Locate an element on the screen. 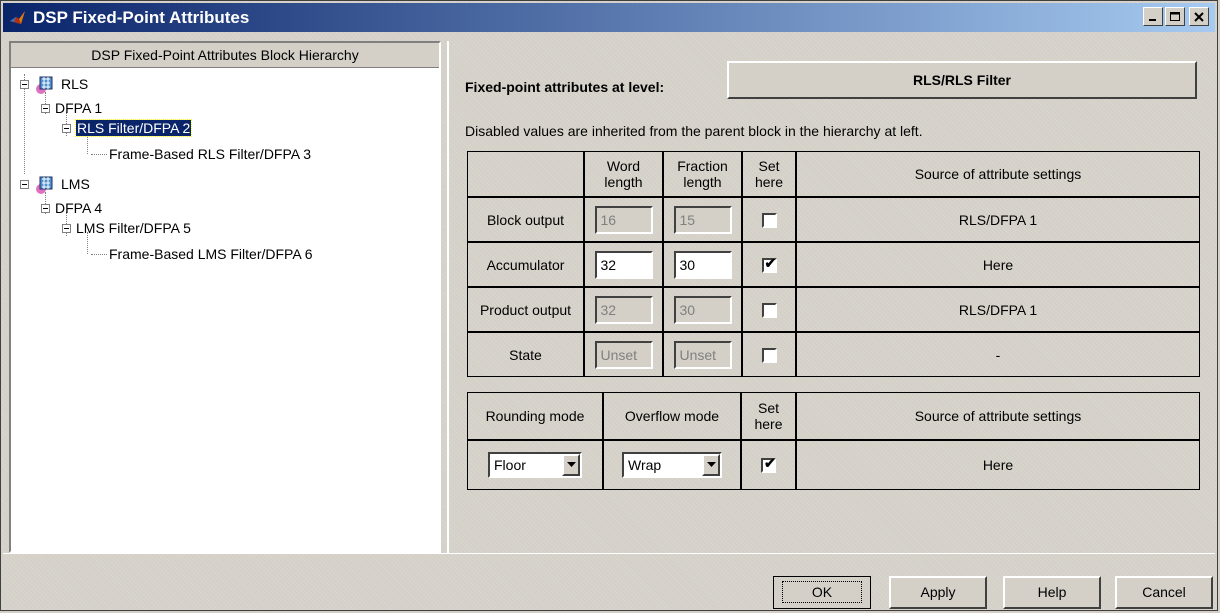  level-label: Fixed-point attributes at level: is located at coordinates (565, 87).